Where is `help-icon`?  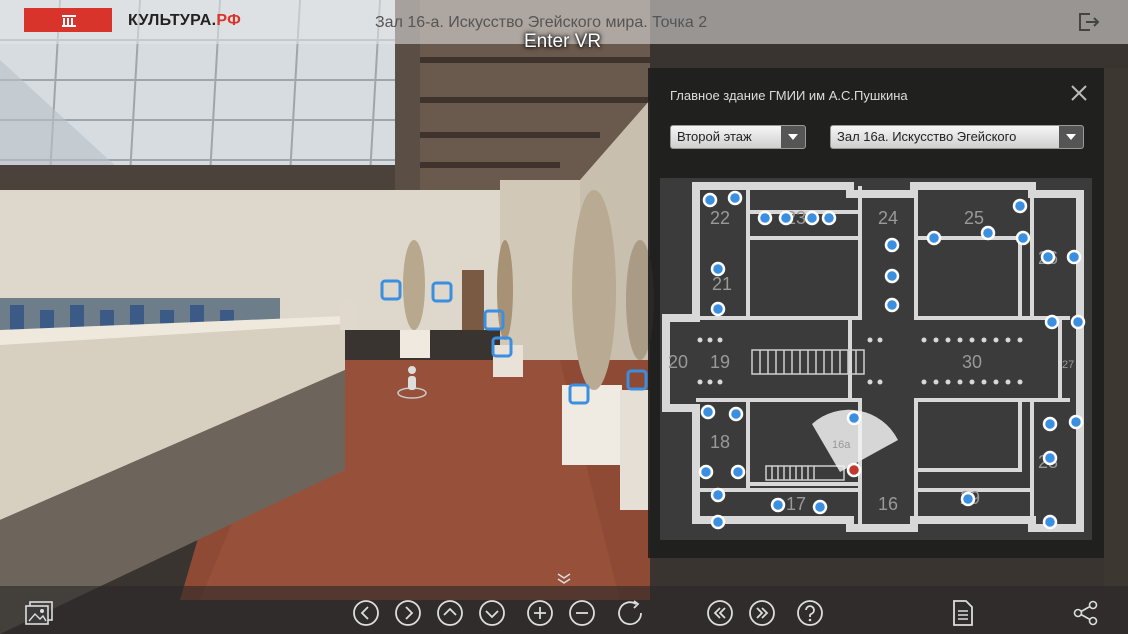
help-icon is located at coordinates (810, 613).